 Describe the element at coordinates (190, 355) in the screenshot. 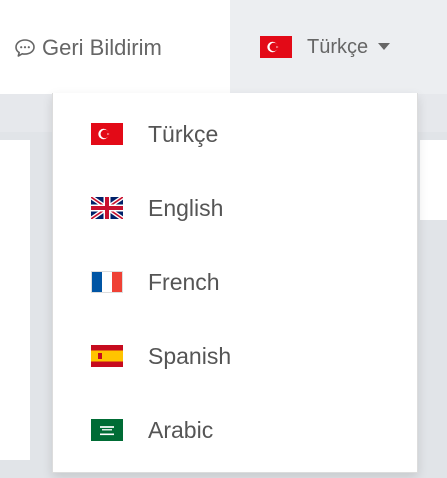

I see `language-option-label: Spanish` at that location.